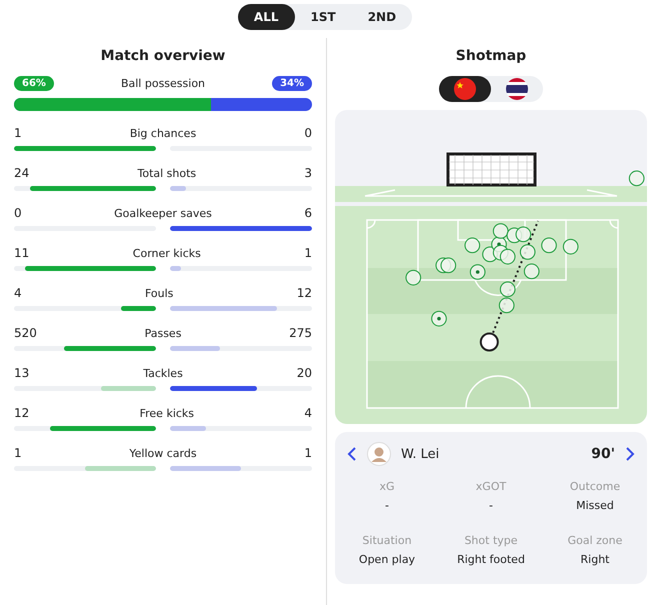 Image resolution: width=650 pixels, height=605 pixels. I want to click on detail-label: Goal zone, so click(595, 540).